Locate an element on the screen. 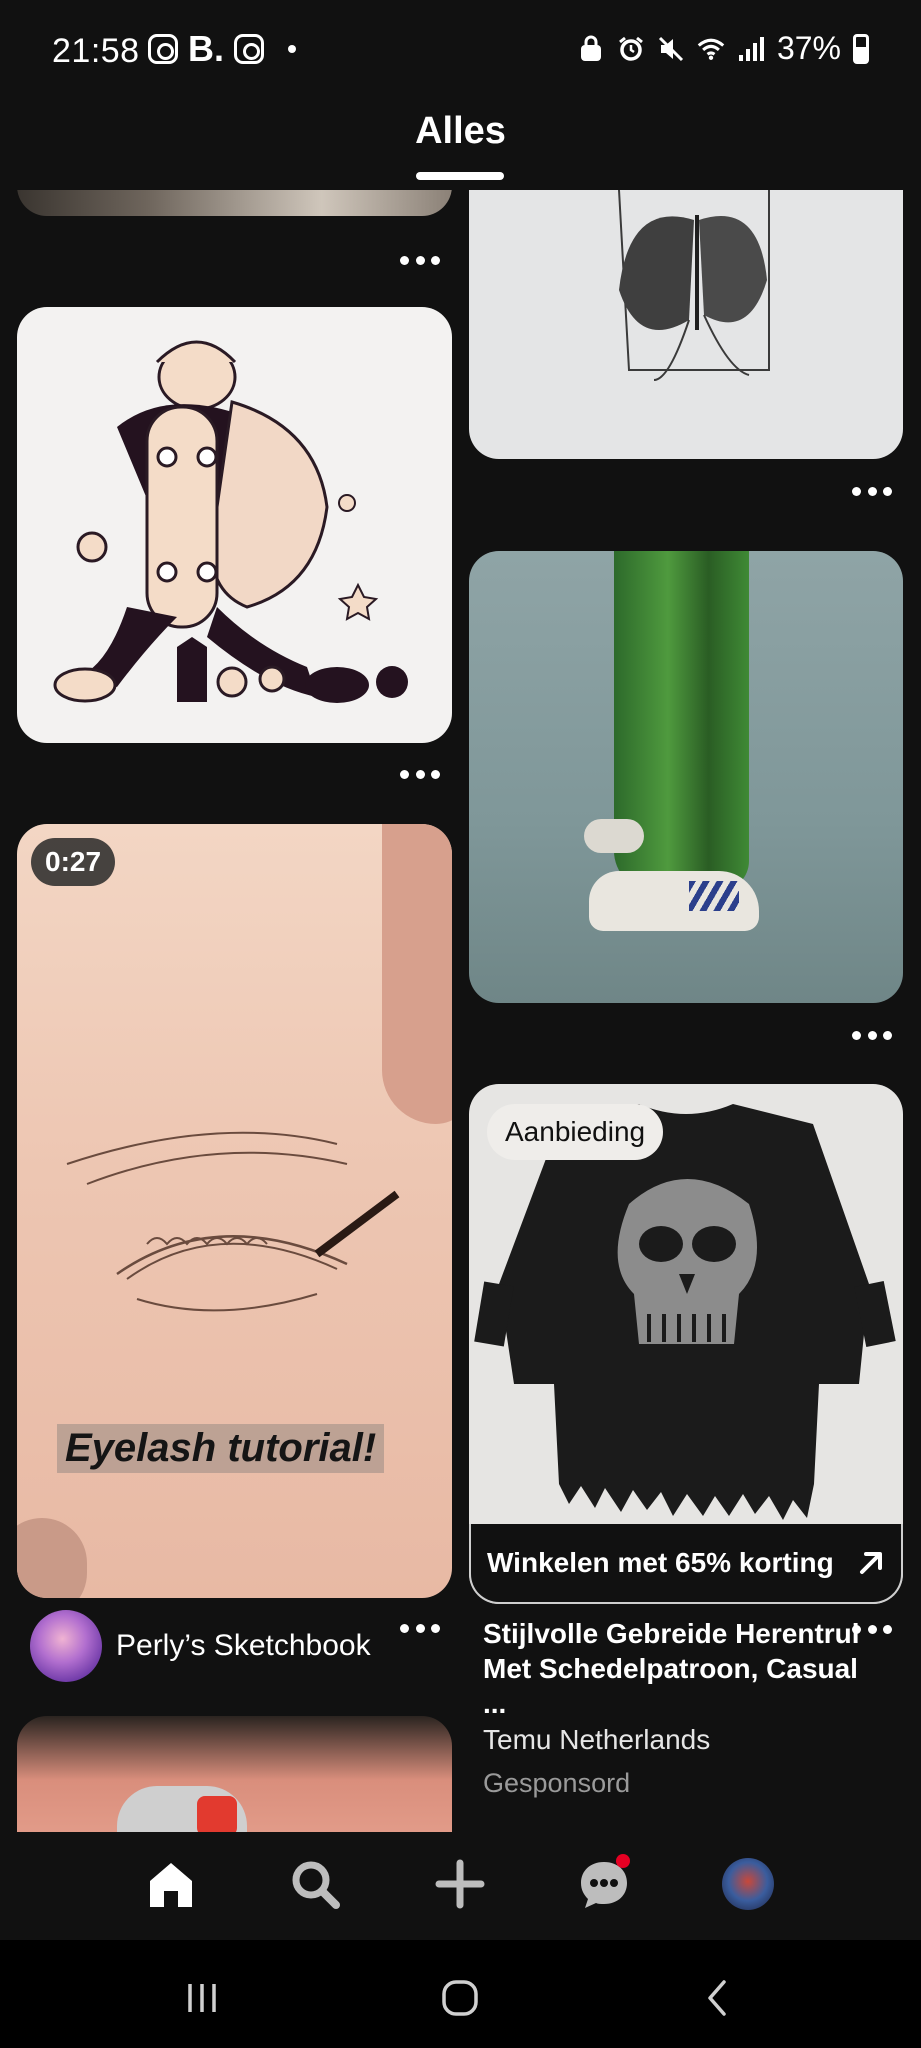 The image size is (921, 2048). notification-dot is located at coordinates (623, 1861).